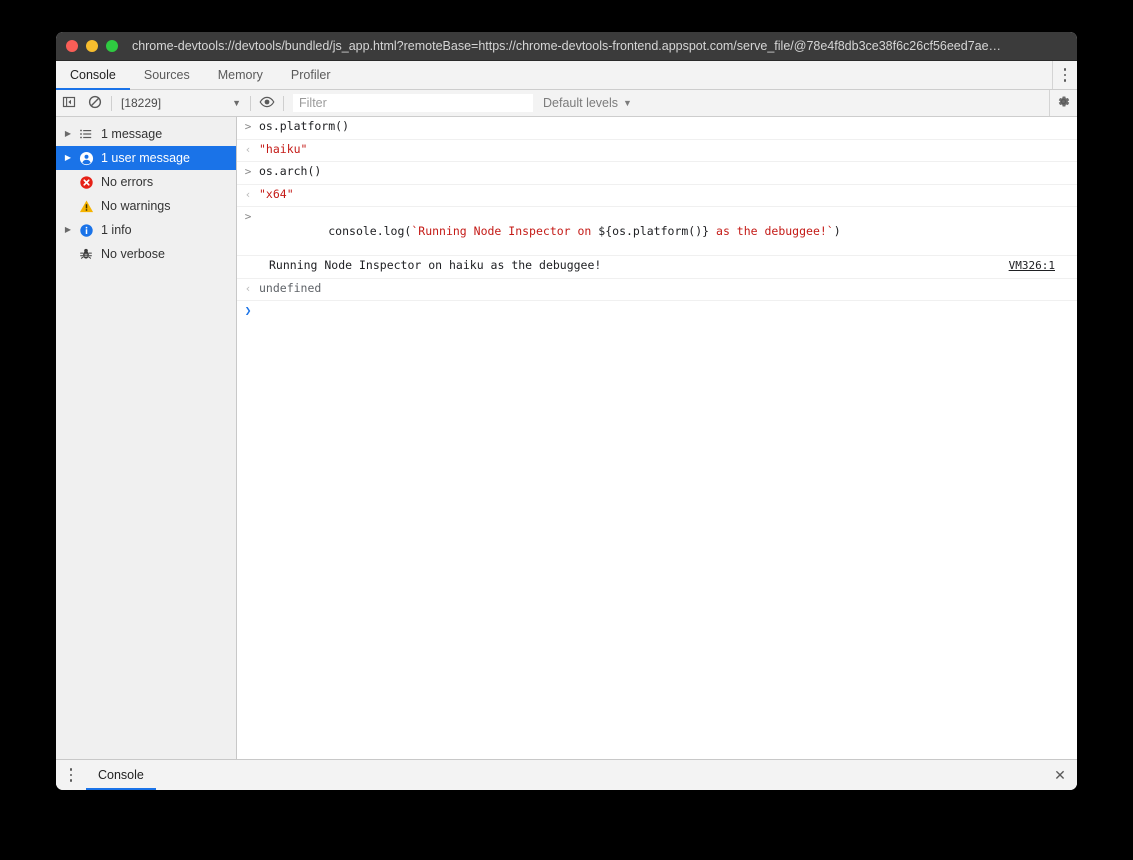 The height and width of the screenshot is (860, 1133). What do you see at coordinates (657, 196) in the screenshot?
I see `console-row-result: ‹ "x64"` at bounding box center [657, 196].